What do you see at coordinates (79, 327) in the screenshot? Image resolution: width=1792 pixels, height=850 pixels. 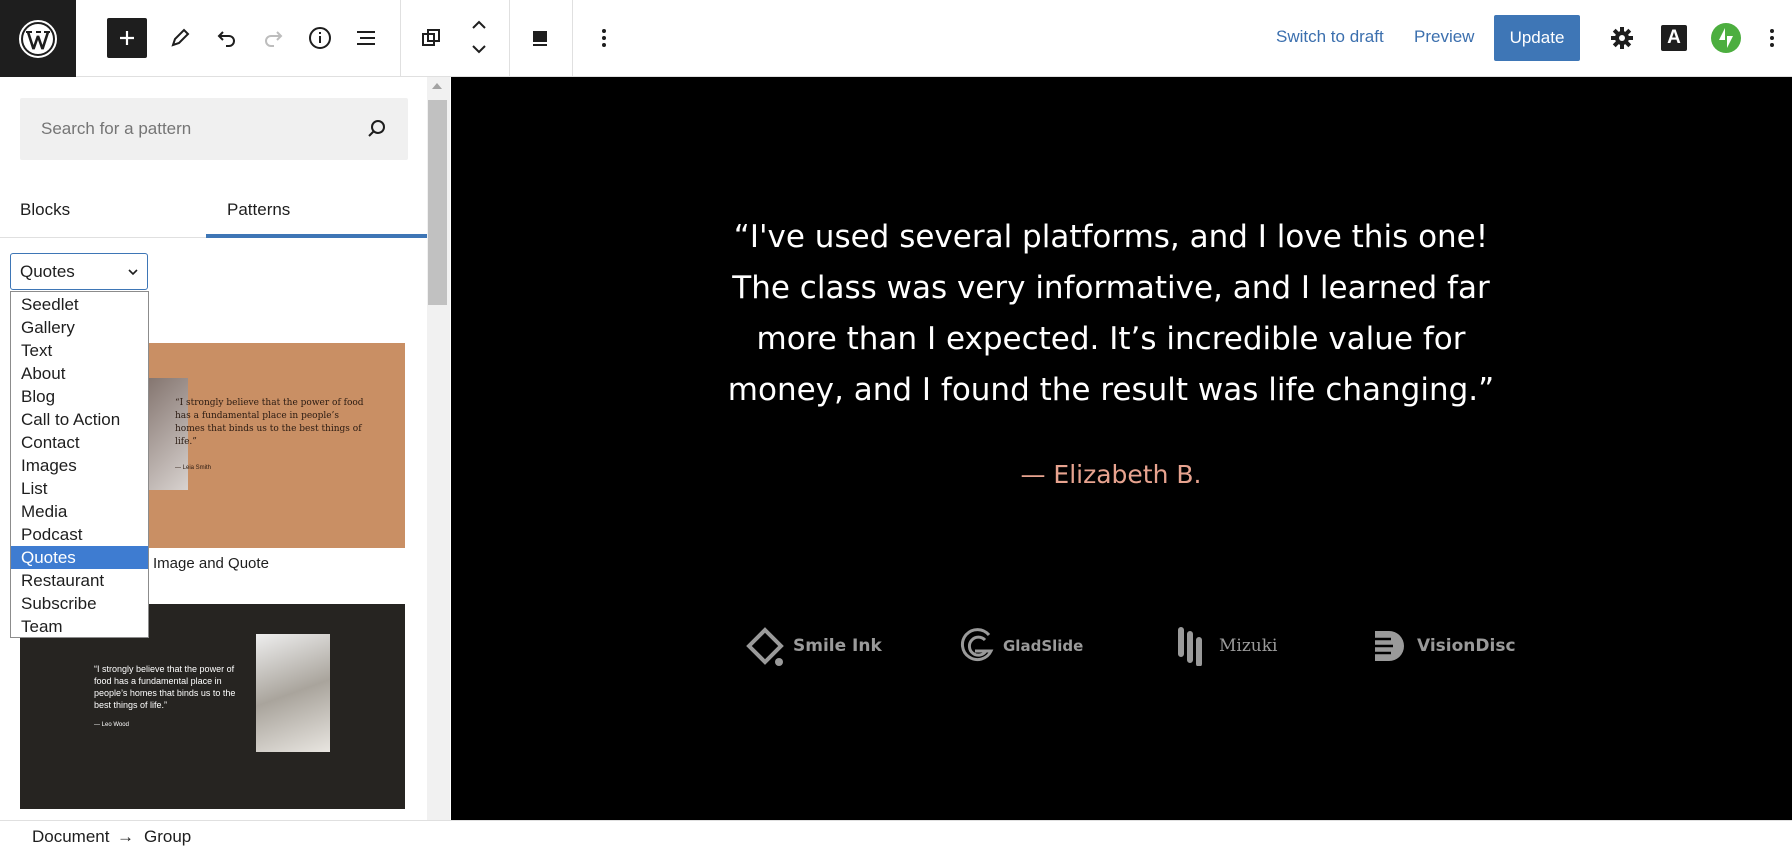 I see `category-option: Gallery` at bounding box center [79, 327].